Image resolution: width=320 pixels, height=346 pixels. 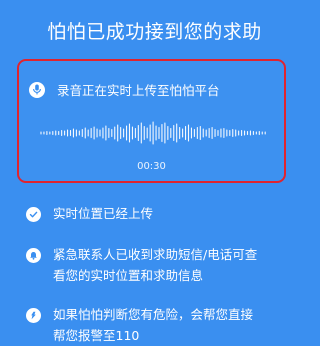 What do you see at coordinates (33, 255) in the screenshot?
I see `bell-icon` at bounding box center [33, 255].